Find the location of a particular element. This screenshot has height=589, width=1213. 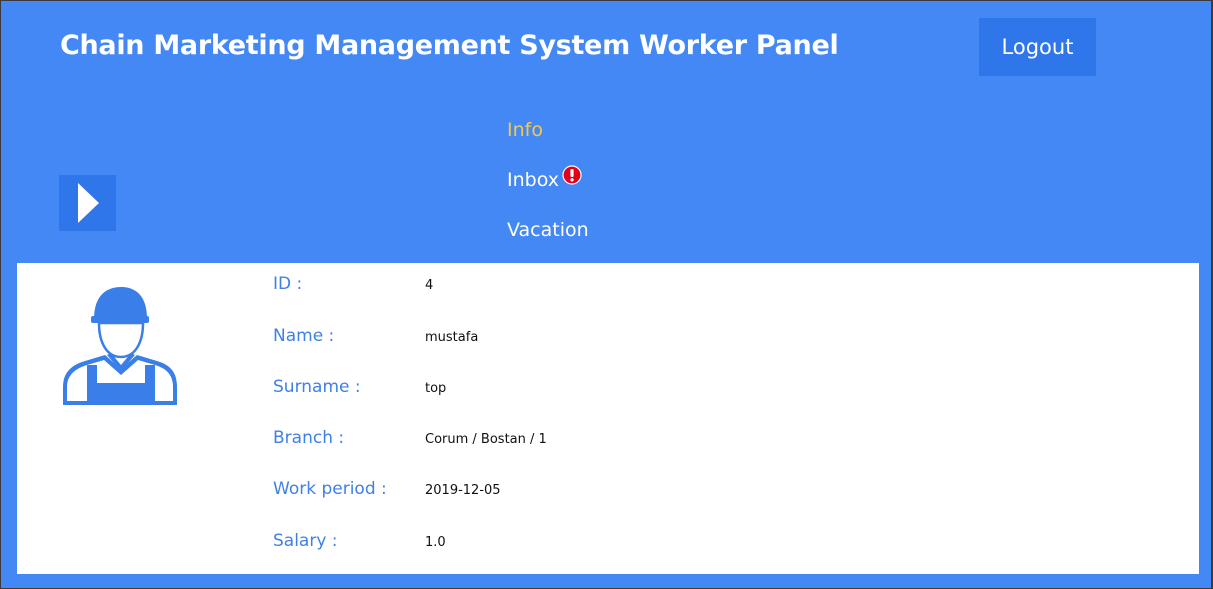

field-label-id: ID : is located at coordinates (288, 284).